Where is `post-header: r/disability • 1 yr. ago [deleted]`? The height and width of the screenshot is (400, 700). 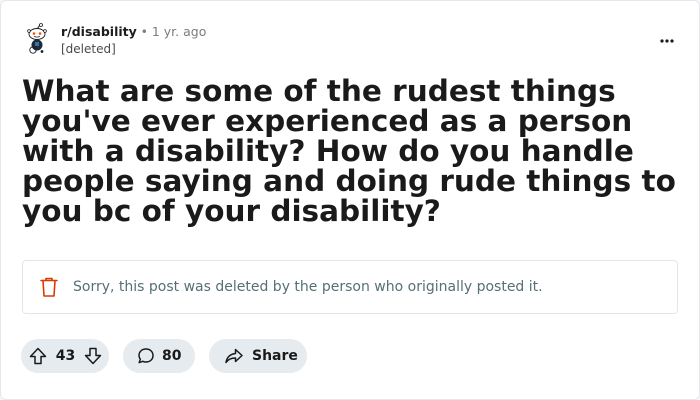
post-header: r/disability • 1 yr. ago [deleted] is located at coordinates (113, 39).